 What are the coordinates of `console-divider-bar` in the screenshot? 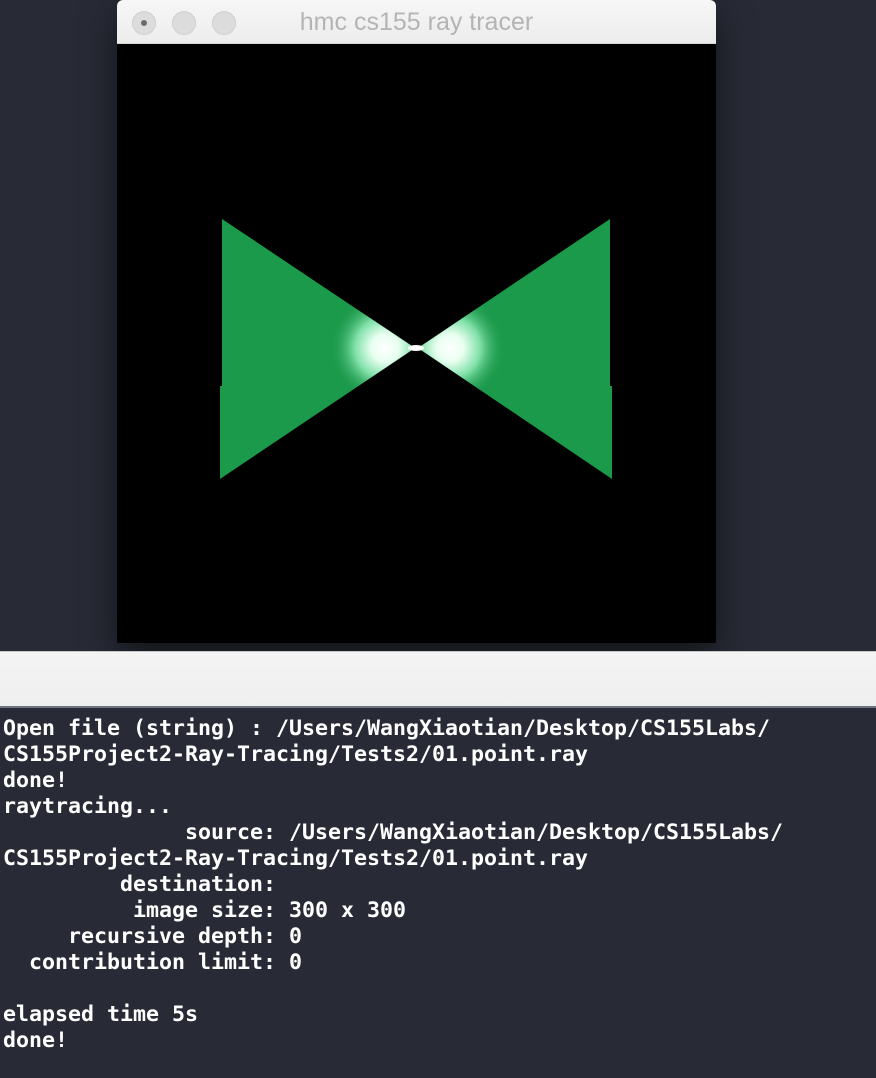 It's located at (438, 679).